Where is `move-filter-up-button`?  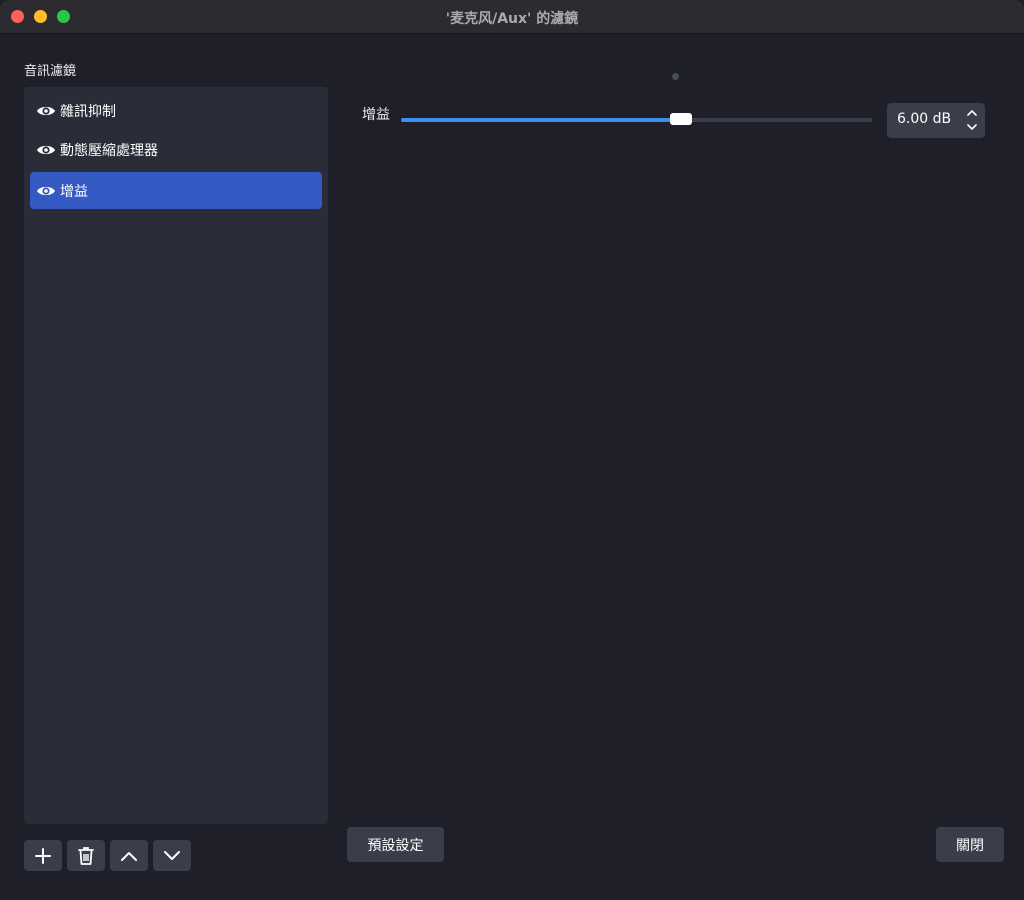 move-filter-up-button is located at coordinates (129, 855).